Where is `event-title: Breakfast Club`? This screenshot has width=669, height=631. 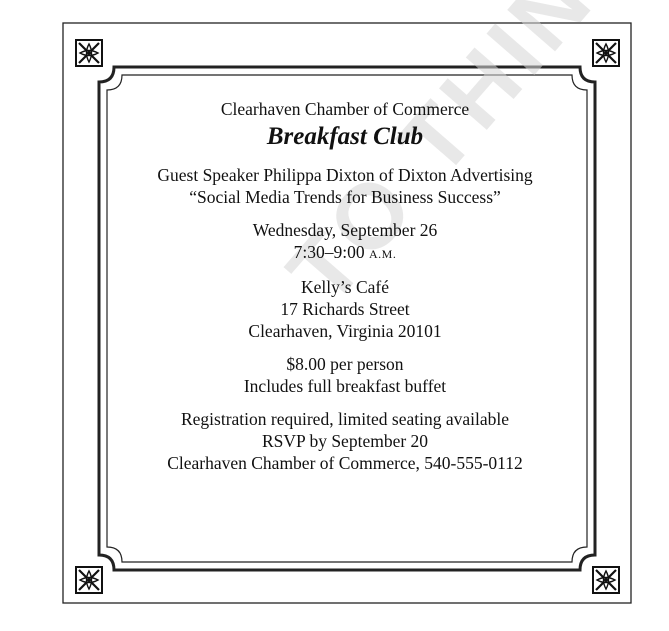 event-title: Breakfast Club is located at coordinates (345, 136).